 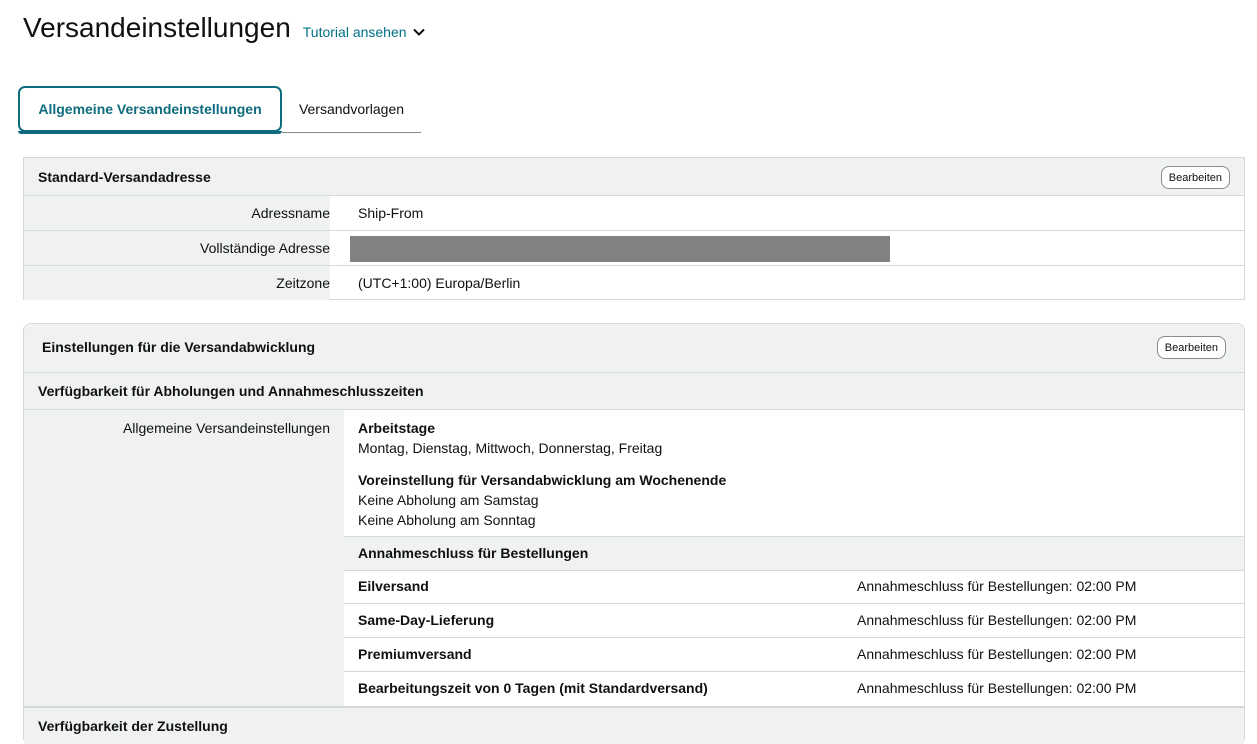 I want to click on fulfillment-heading: Einstellungen für die Versandabwicklung, so click(x=179, y=347).